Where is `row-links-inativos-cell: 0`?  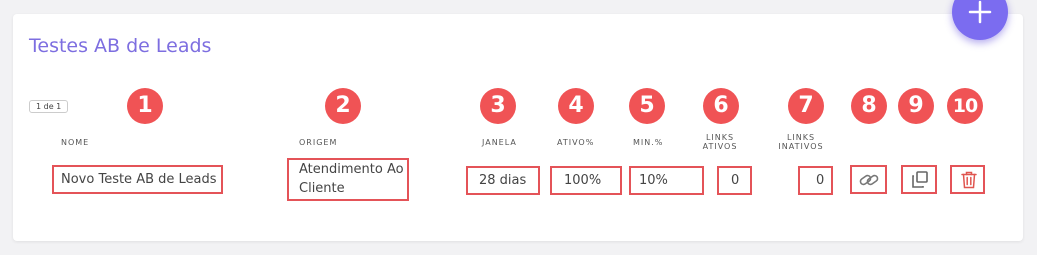
row-links-inativos-cell: 0 is located at coordinates (815, 180).